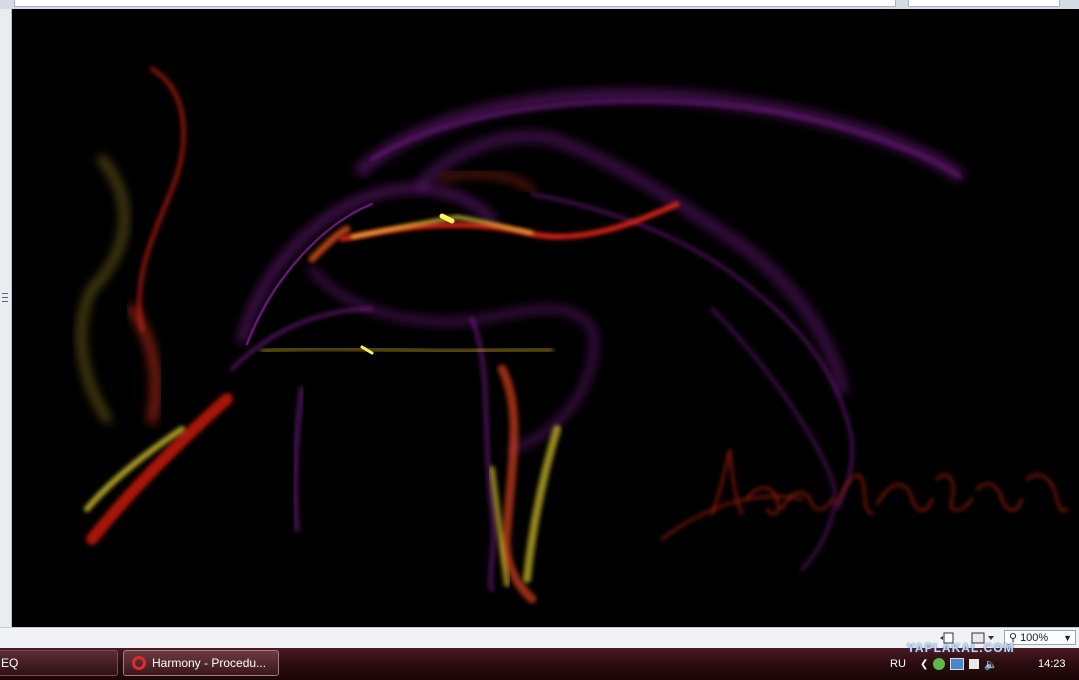  Describe the element at coordinates (974, 664) in the screenshot. I see `flag-icon` at that location.